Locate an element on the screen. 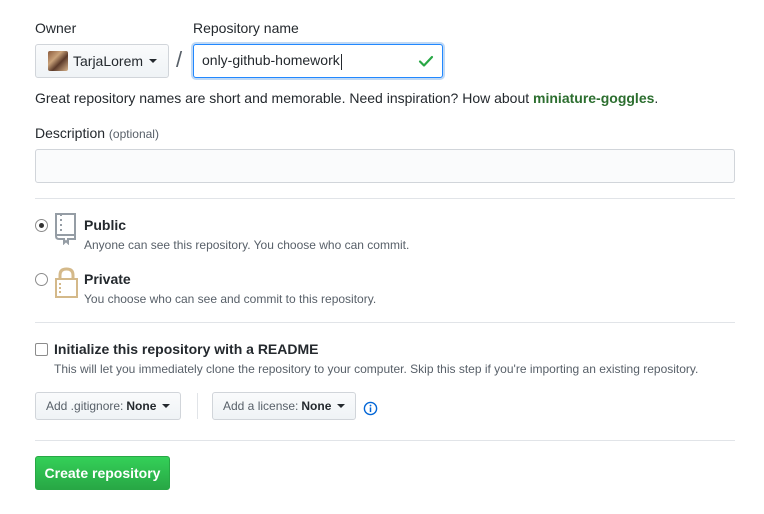 The image size is (764, 514). owner-label: Owner is located at coordinates (56, 28).